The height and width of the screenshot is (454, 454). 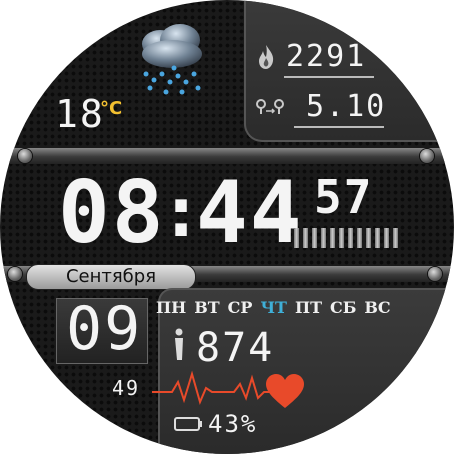 I want to click on upper-rail, so click(x=227, y=156).